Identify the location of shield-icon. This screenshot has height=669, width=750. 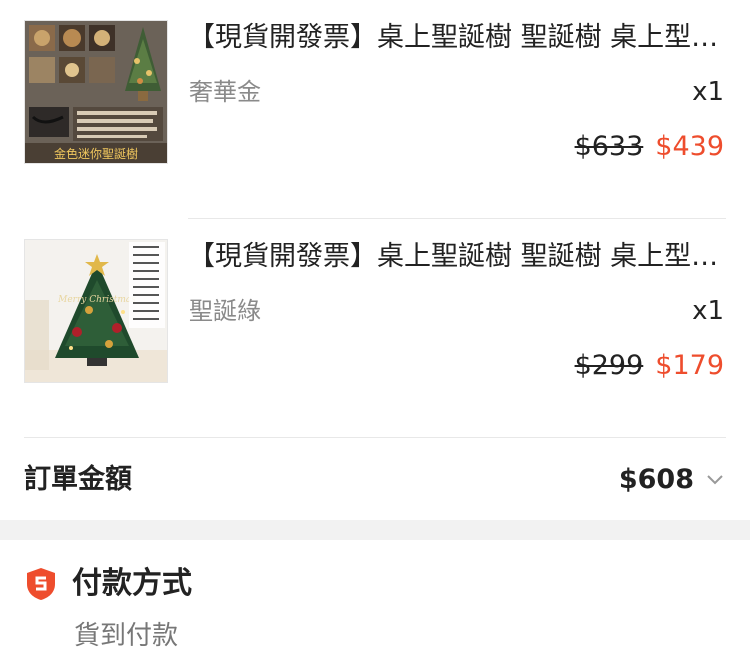
(41, 584).